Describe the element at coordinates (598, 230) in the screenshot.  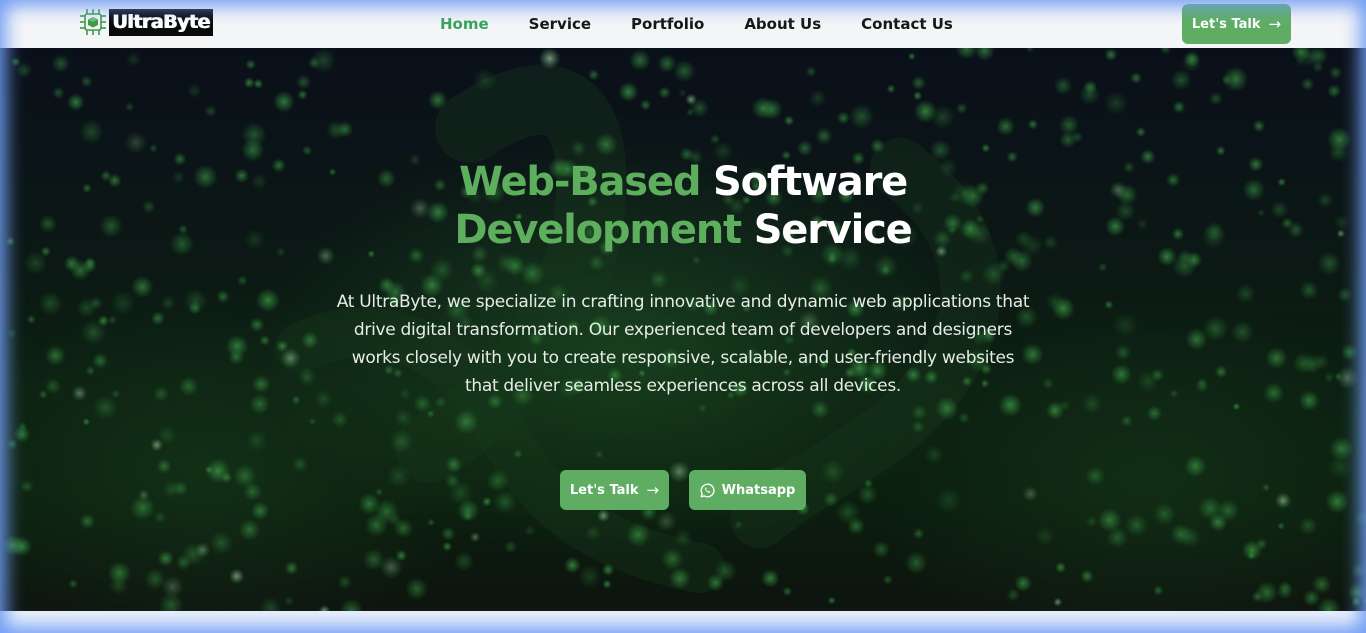
I see `hero-title-accent-2: Development` at that location.